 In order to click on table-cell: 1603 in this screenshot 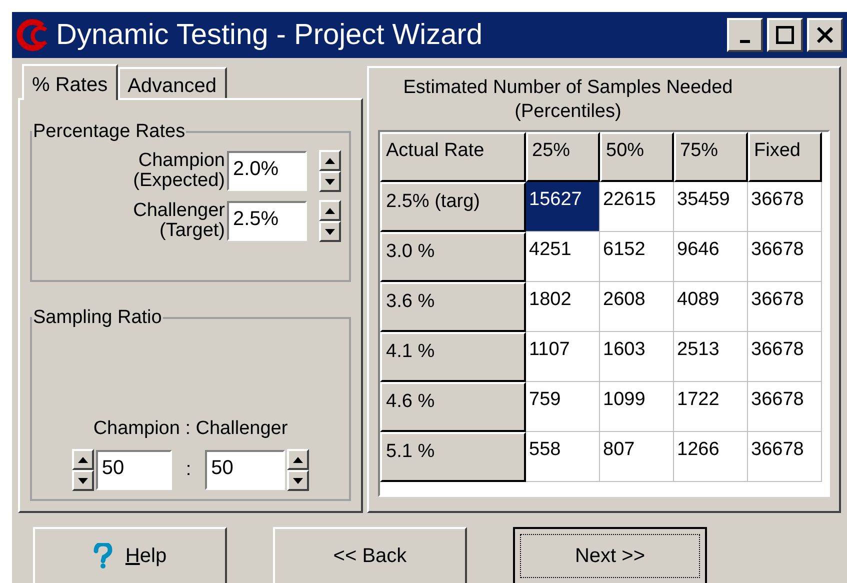, I will do `click(637, 357)`.